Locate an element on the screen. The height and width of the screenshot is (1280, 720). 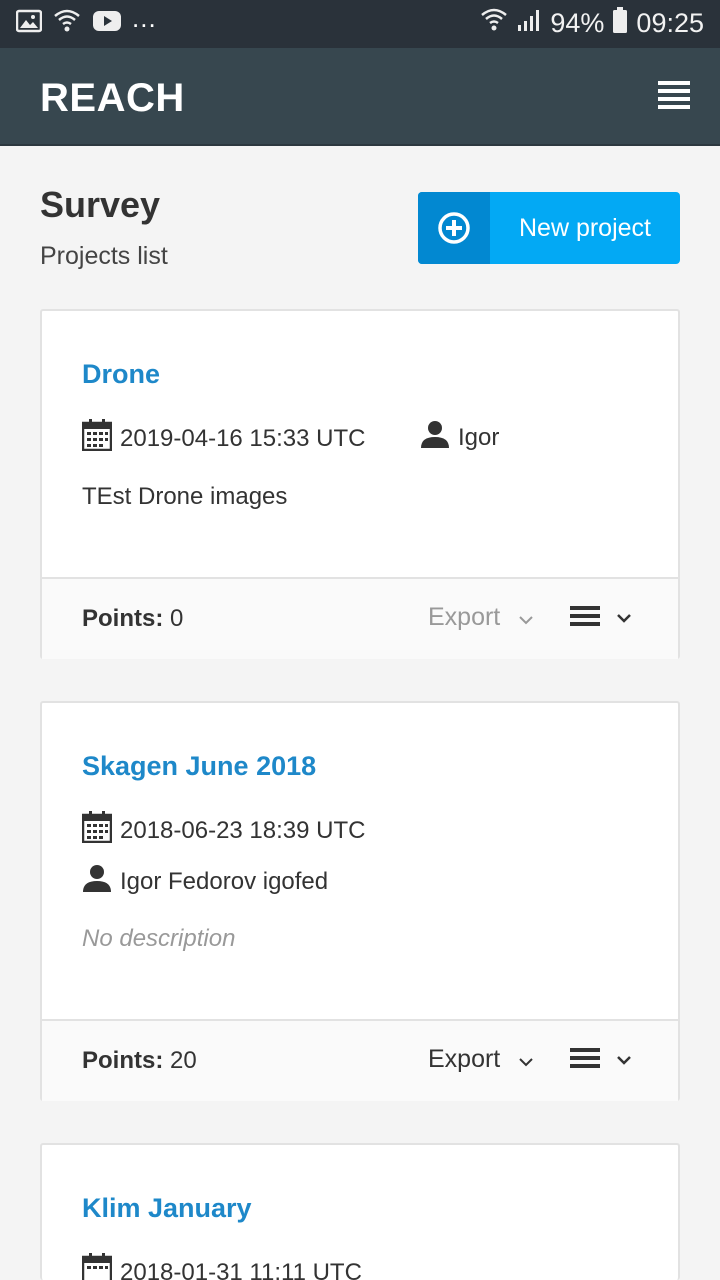
new-project-button: New project is located at coordinates (549, 228).